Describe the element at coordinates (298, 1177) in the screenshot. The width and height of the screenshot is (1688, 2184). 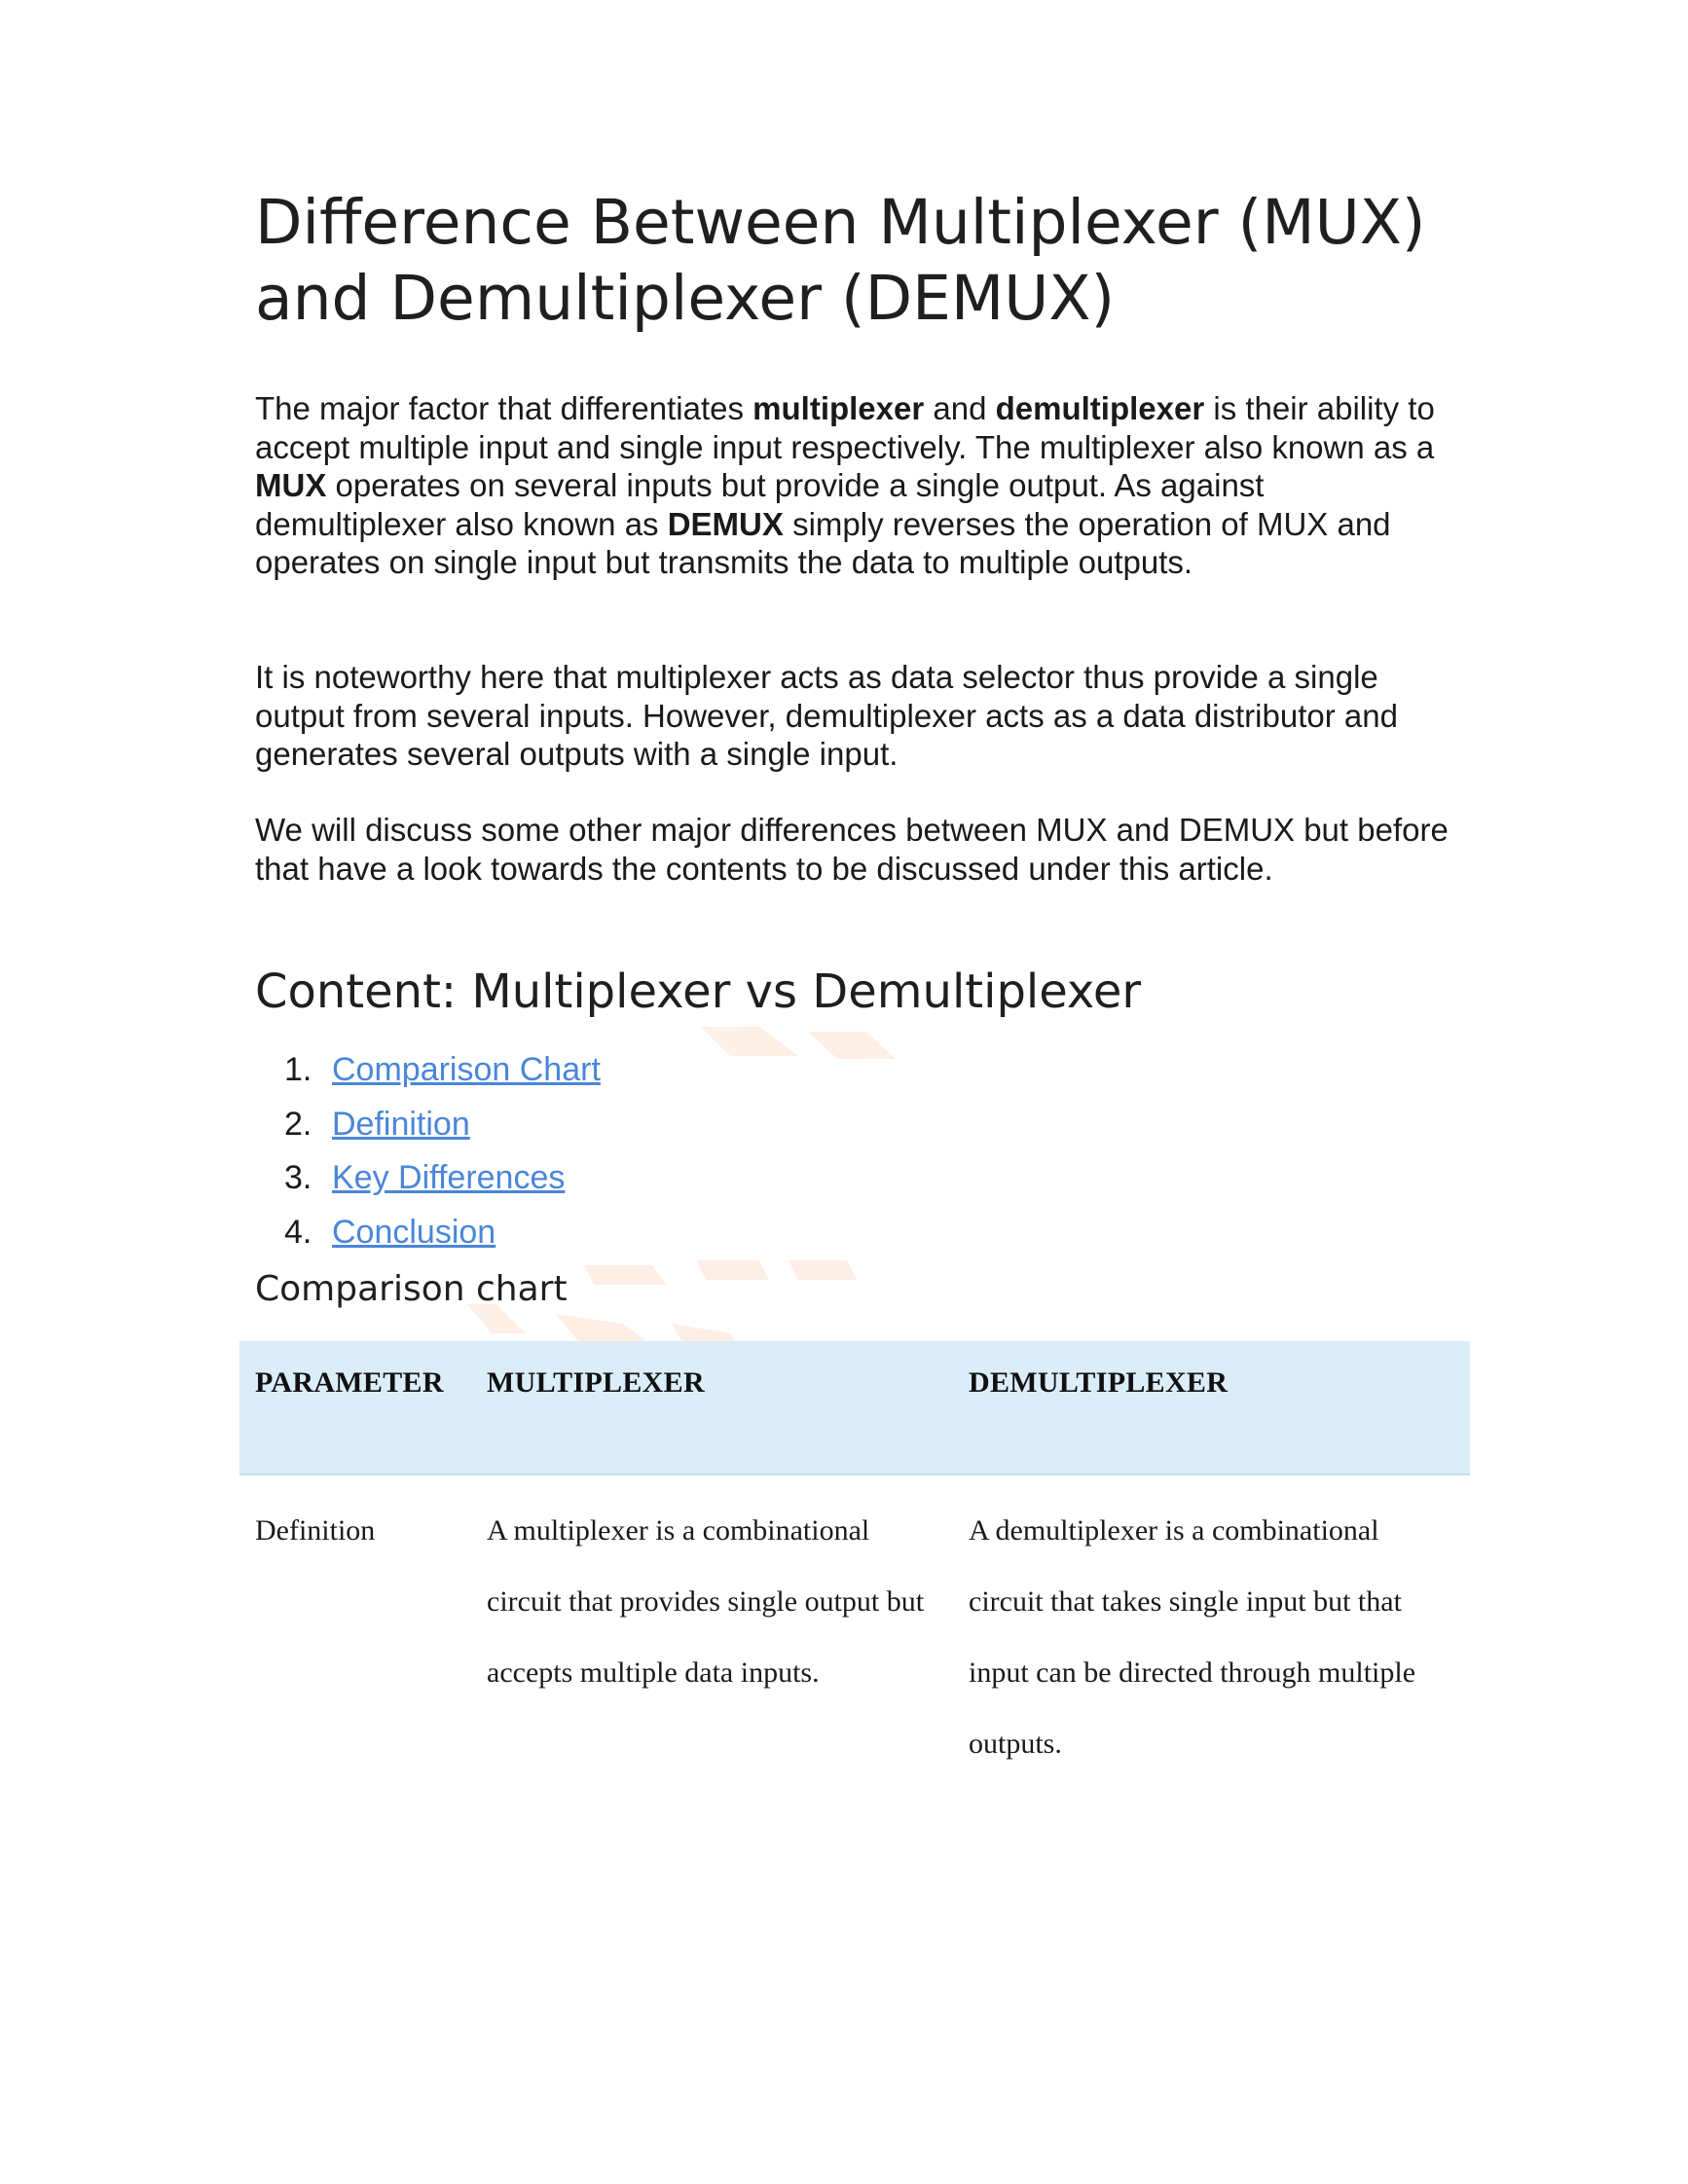
I see `toc-number: 3.` at that location.